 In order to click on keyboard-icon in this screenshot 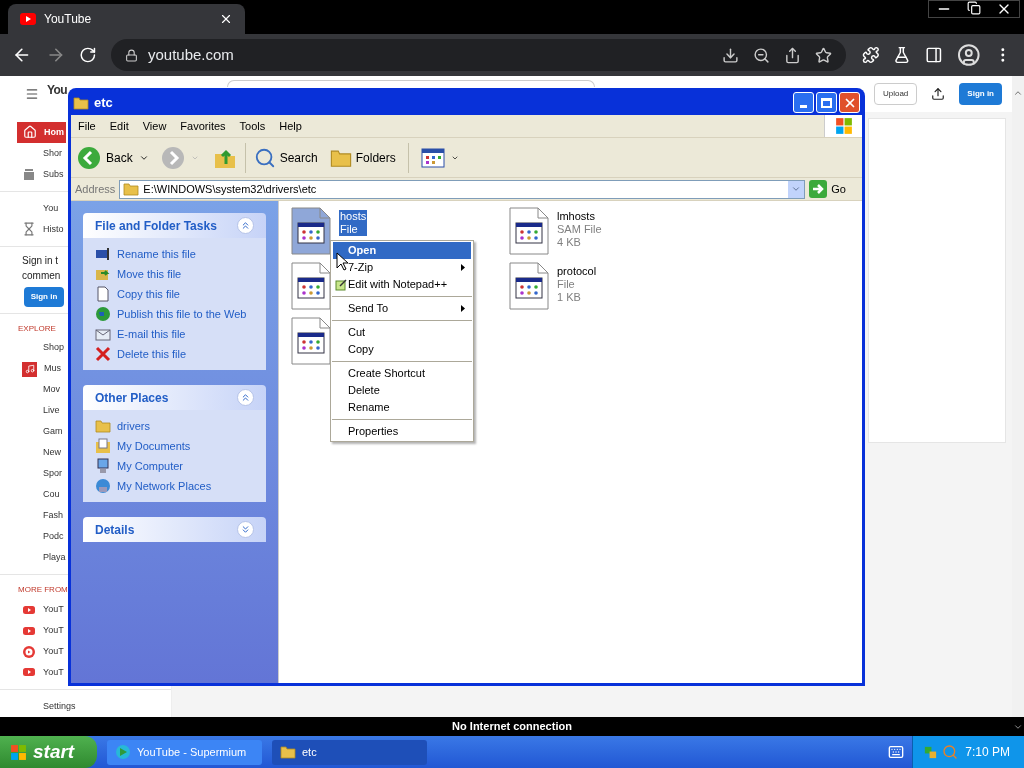, I will do `click(896, 752)`.